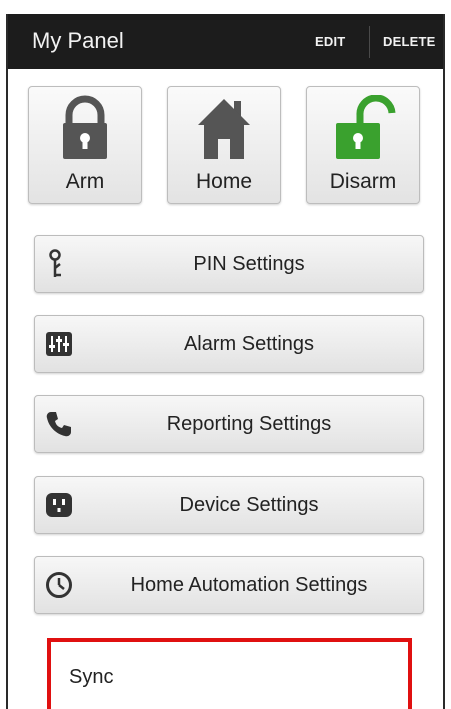 The image size is (451, 709). Describe the element at coordinates (59, 344) in the screenshot. I see `sliders-icon` at that location.